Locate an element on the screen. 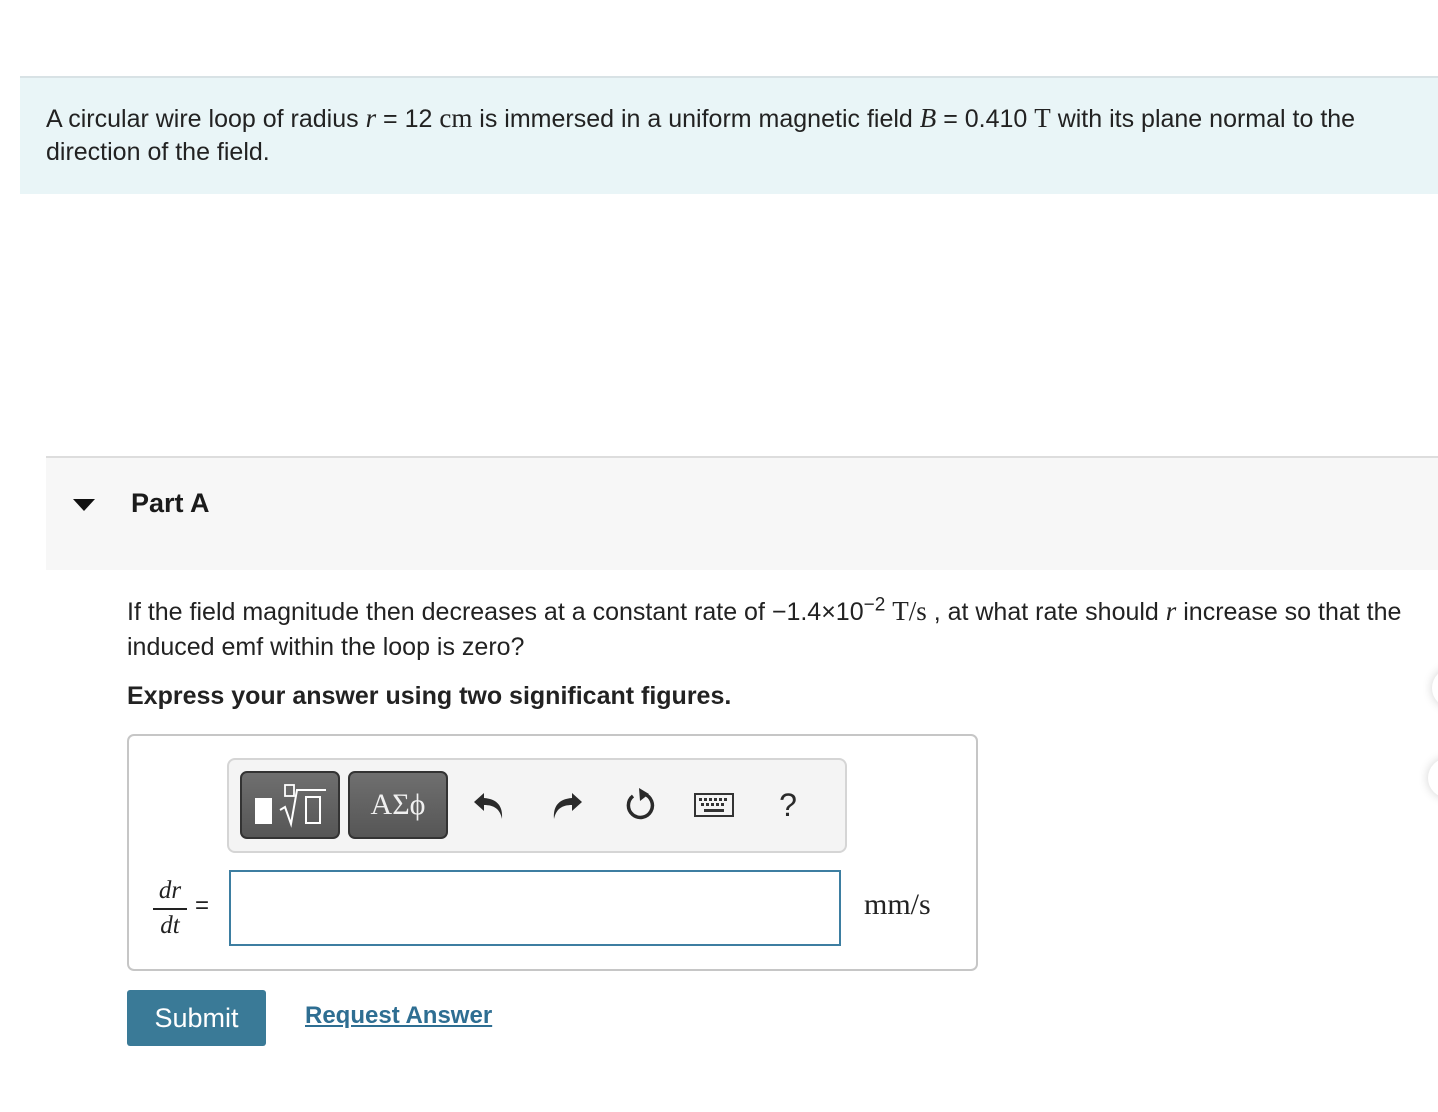 This screenshot has height=1112, width=1438. submit-button: Submit is located at coordinates (196, 1018).